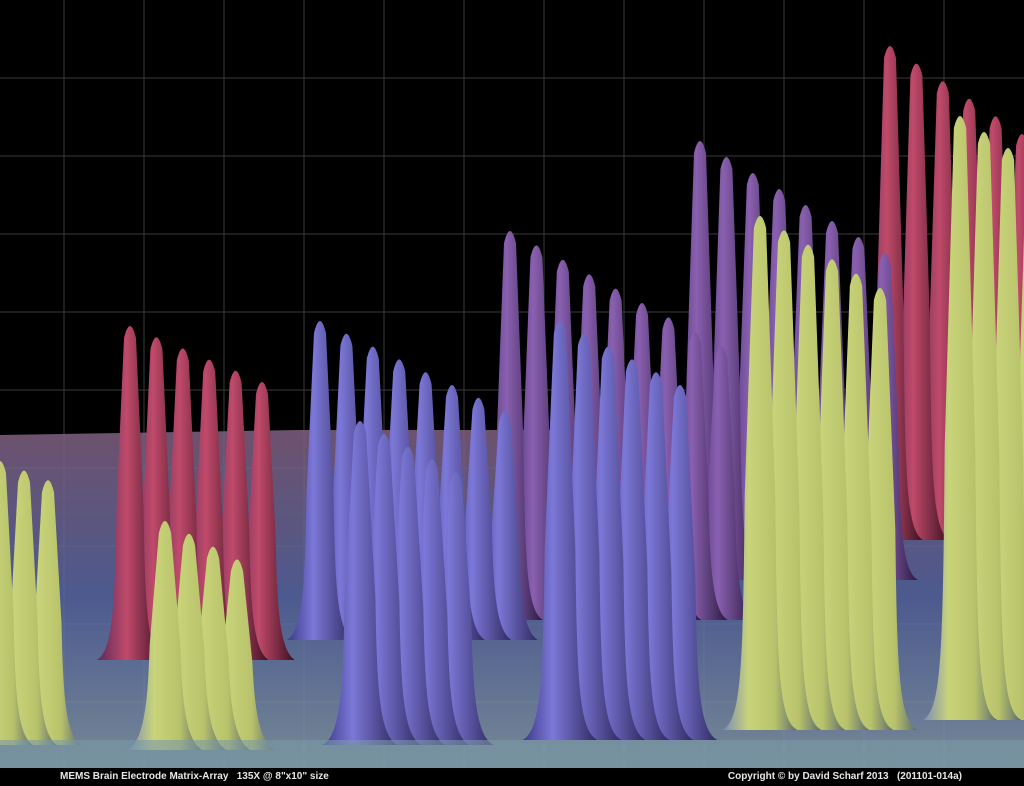  Describe the element at coordinates (512, 754) in the screenshot. I see `base-edge` at that location.